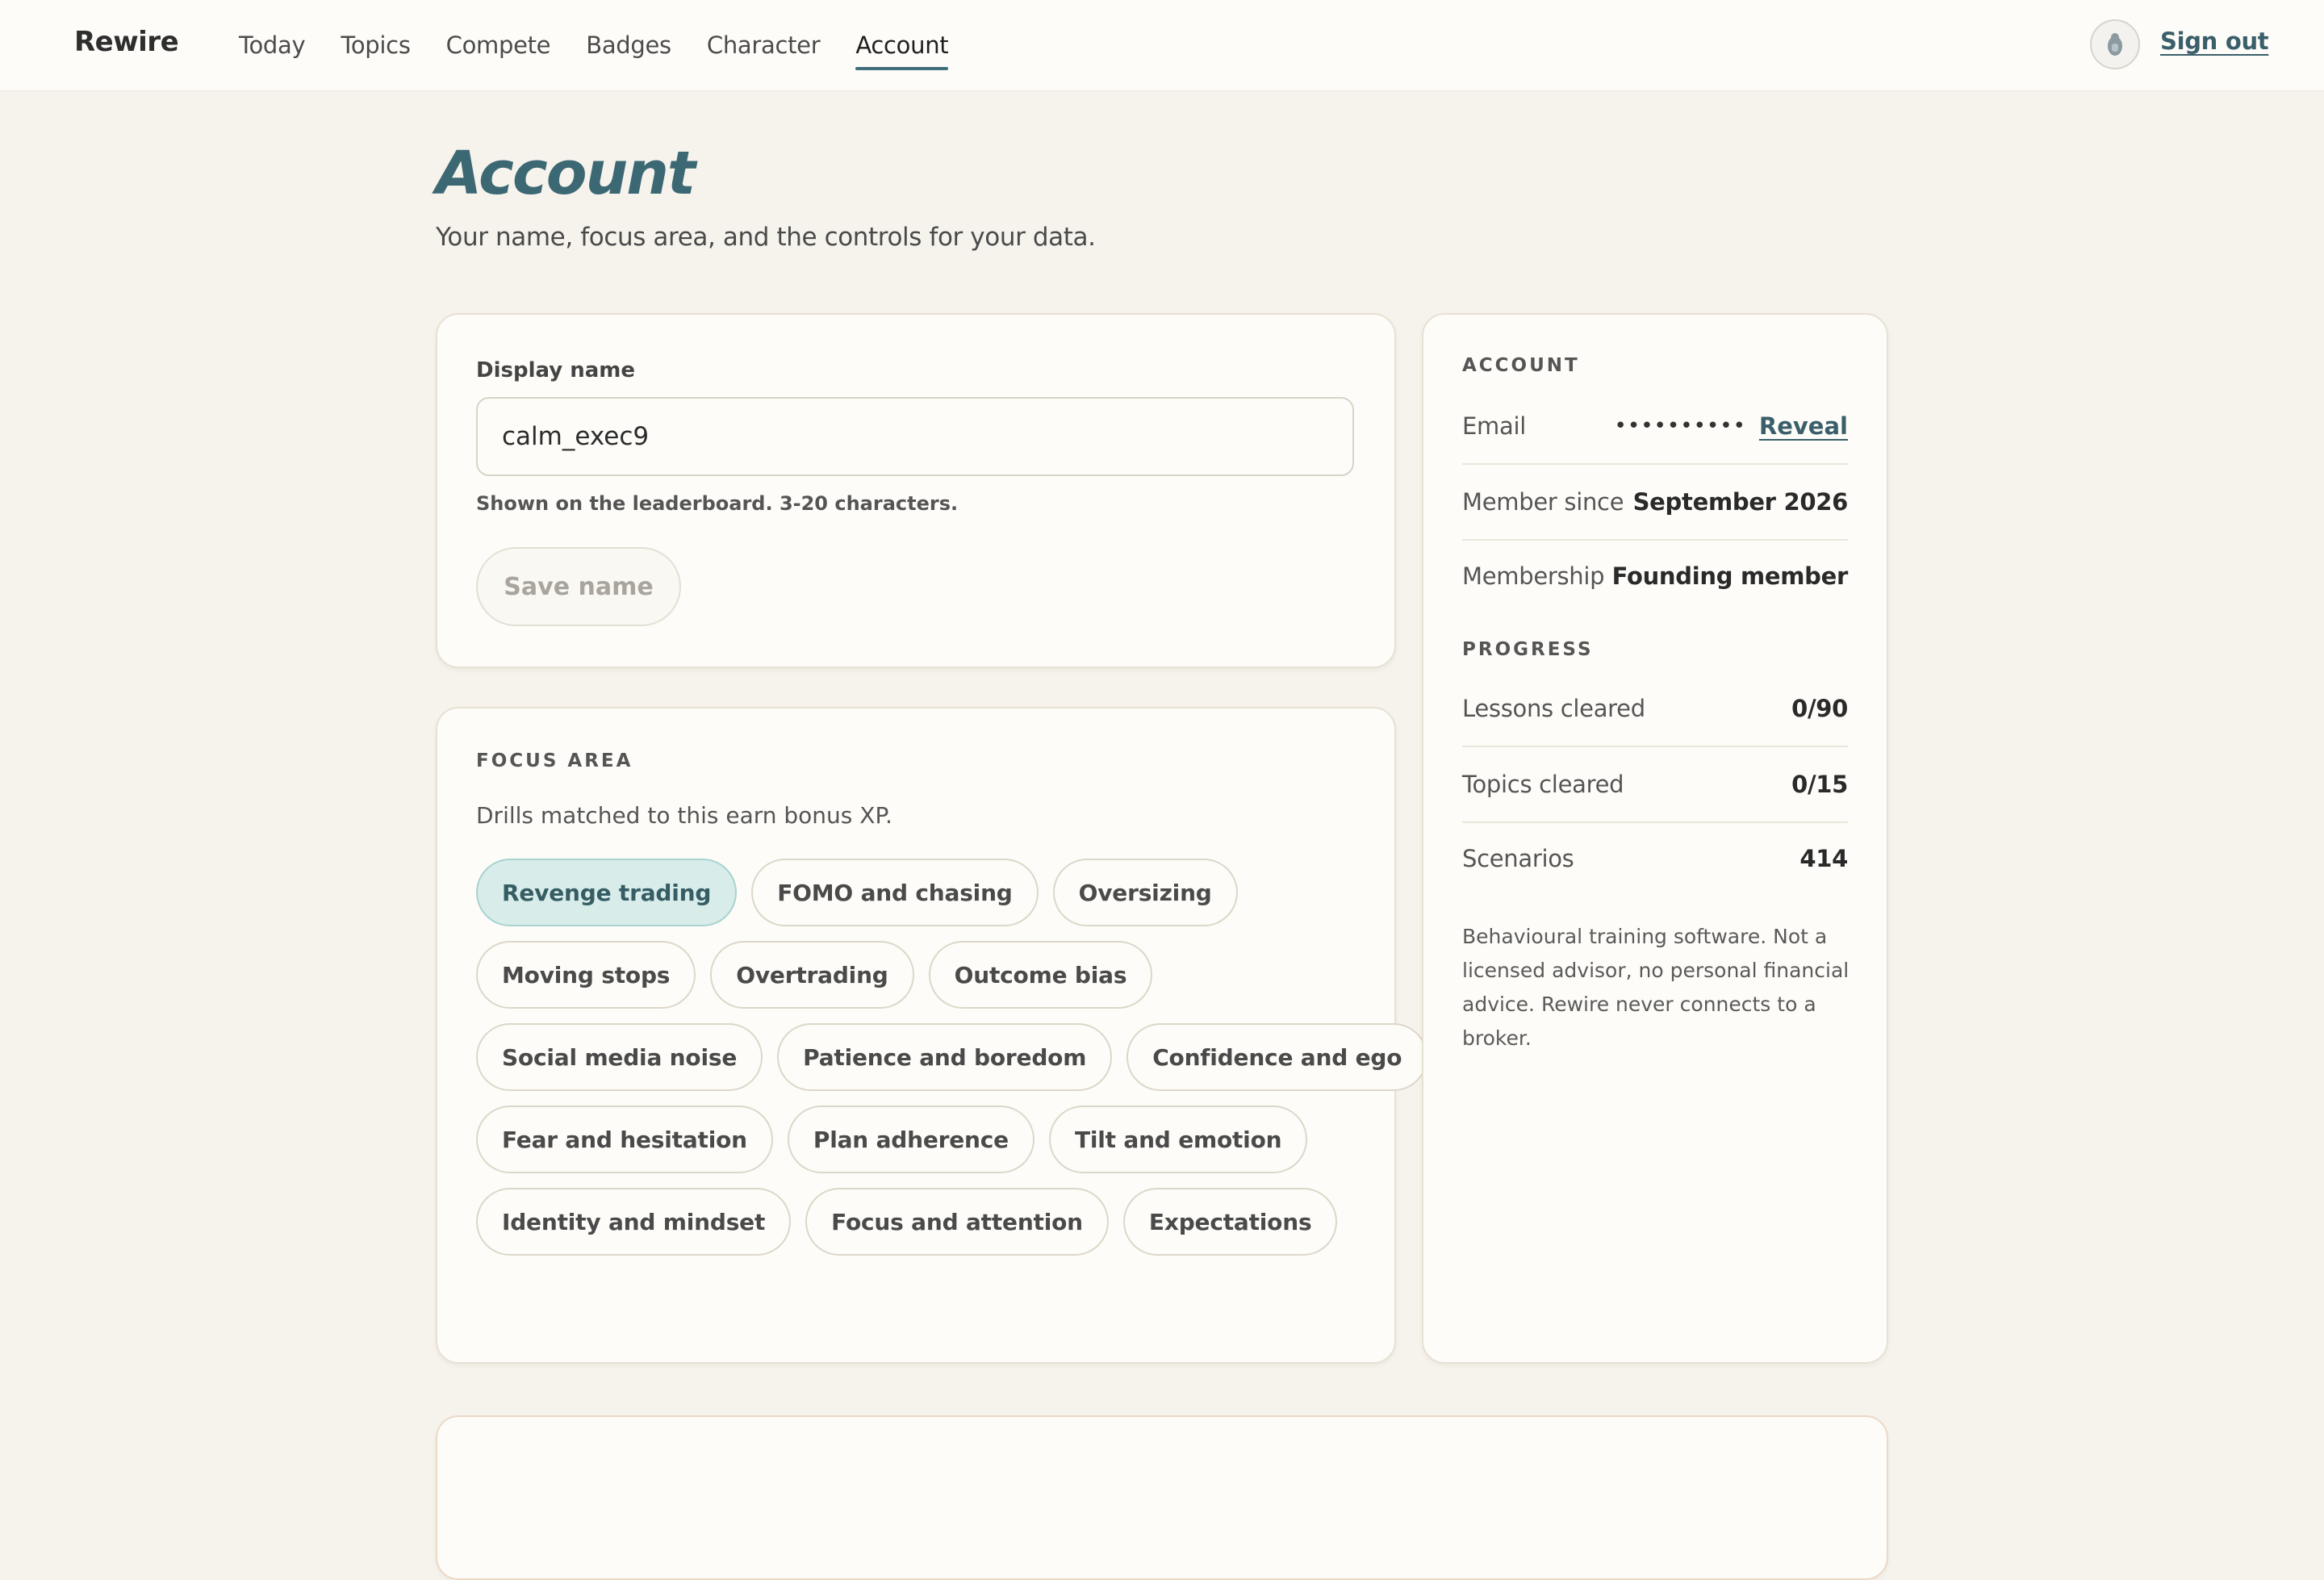 Image resolution: width=2324 pixels, height=1580 pixels. What do you see at coordinates (920, 975) in the screenshot?
I see `chip-row: Moving stops Overtrading Outcome bias` at bounding box center [920, 975].